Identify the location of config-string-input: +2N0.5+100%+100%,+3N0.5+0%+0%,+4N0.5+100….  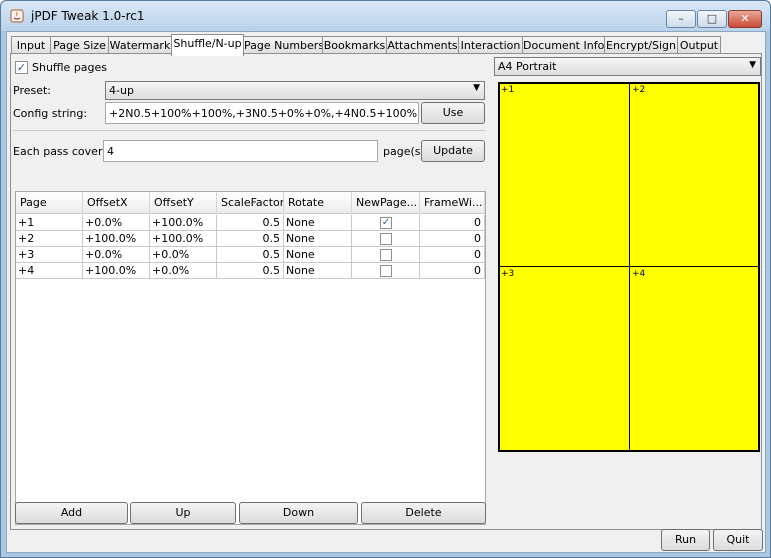
(262, 113).